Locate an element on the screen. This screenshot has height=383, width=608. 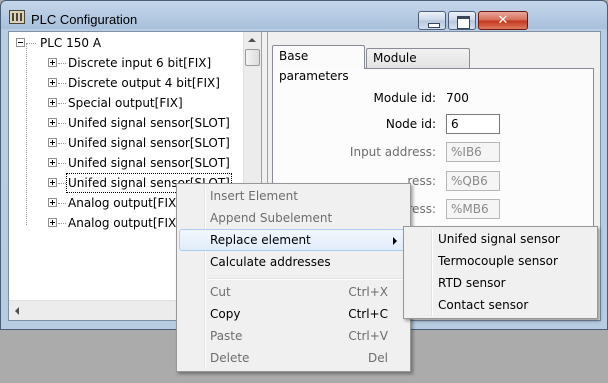
menu-item-replace-element: Replace element is located at coordinates (293, 240).